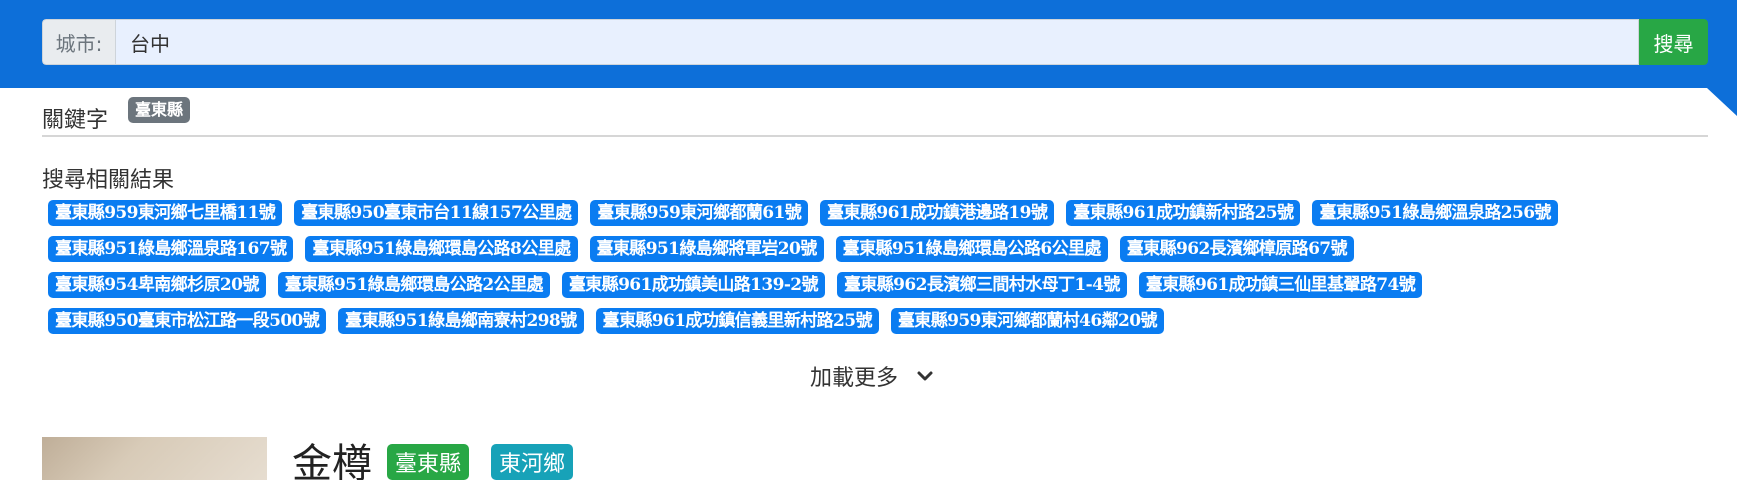  I want to click on city-input, so click(877, 42).